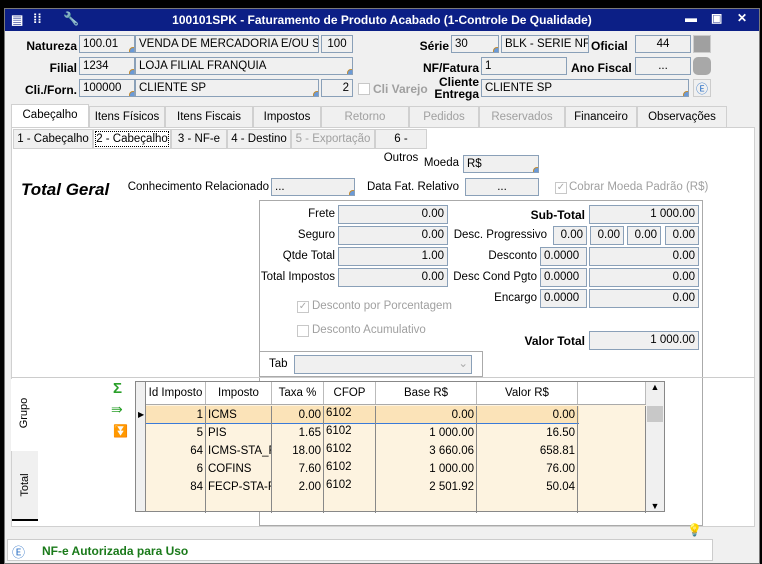 The image size is (762, 564). Describe the element at coordinates (702, 66) in the screenshot. I see `ano-fiscal-button` at that location.